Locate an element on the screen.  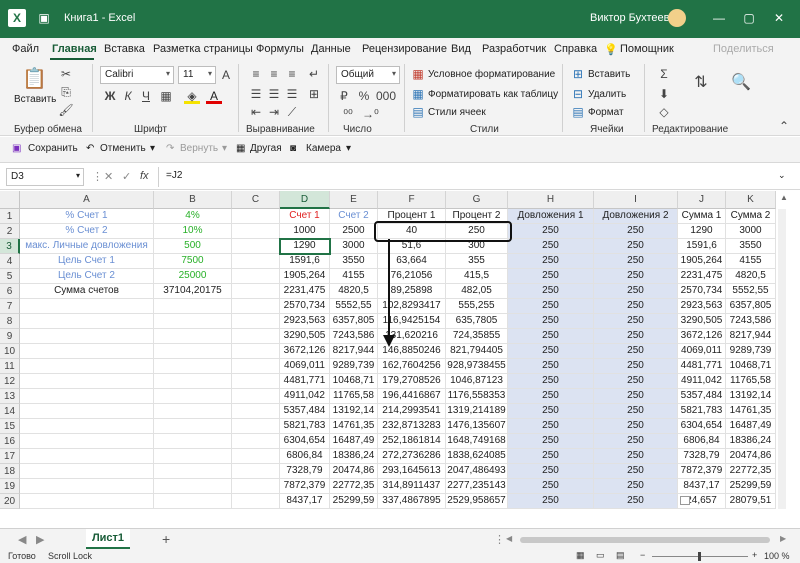
column-title-cell: Довложения 1 is located at coordinates (551, 216).